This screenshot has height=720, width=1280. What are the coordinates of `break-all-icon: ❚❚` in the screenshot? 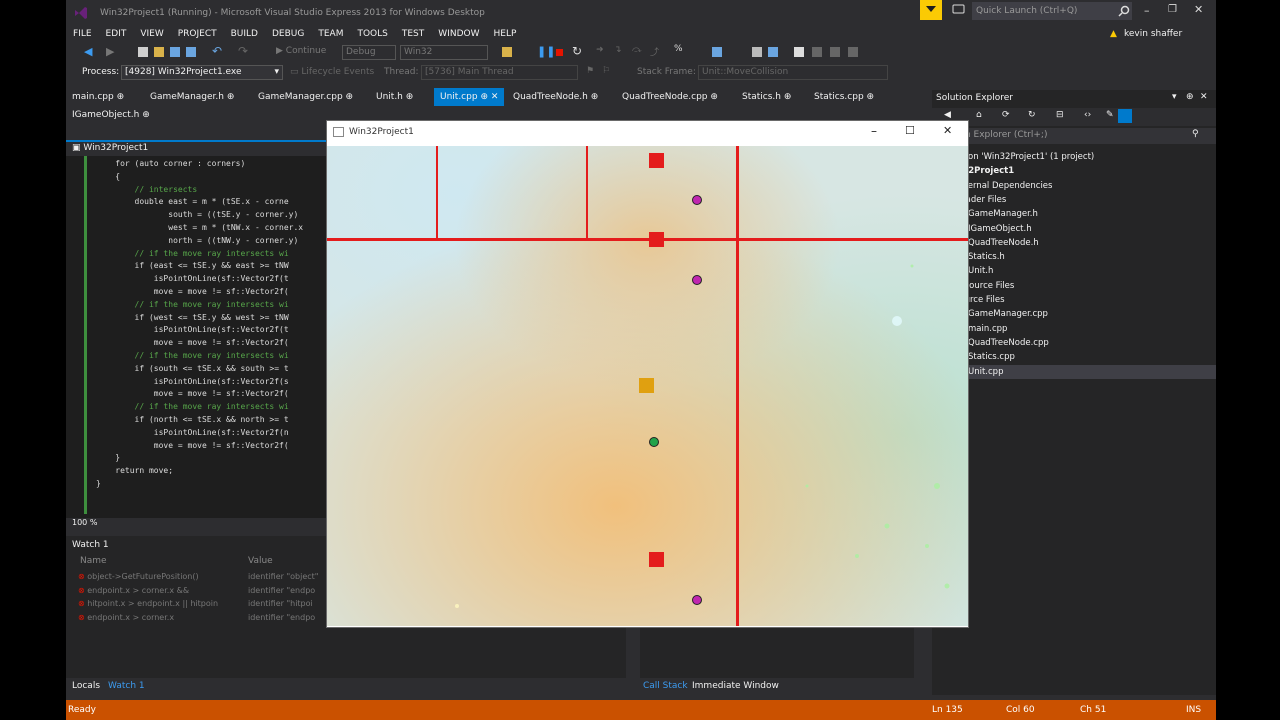 It's located at (546, 51).